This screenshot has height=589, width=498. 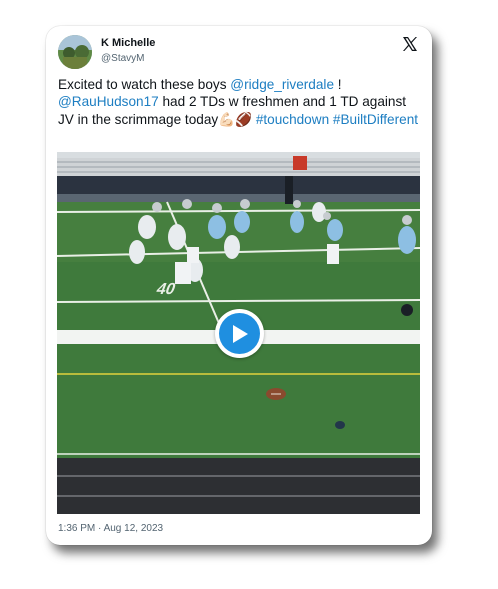 I want to click on tweet-timestamp: 1:36 PM · Aug 12, 2023, so click(x=110, y=528).